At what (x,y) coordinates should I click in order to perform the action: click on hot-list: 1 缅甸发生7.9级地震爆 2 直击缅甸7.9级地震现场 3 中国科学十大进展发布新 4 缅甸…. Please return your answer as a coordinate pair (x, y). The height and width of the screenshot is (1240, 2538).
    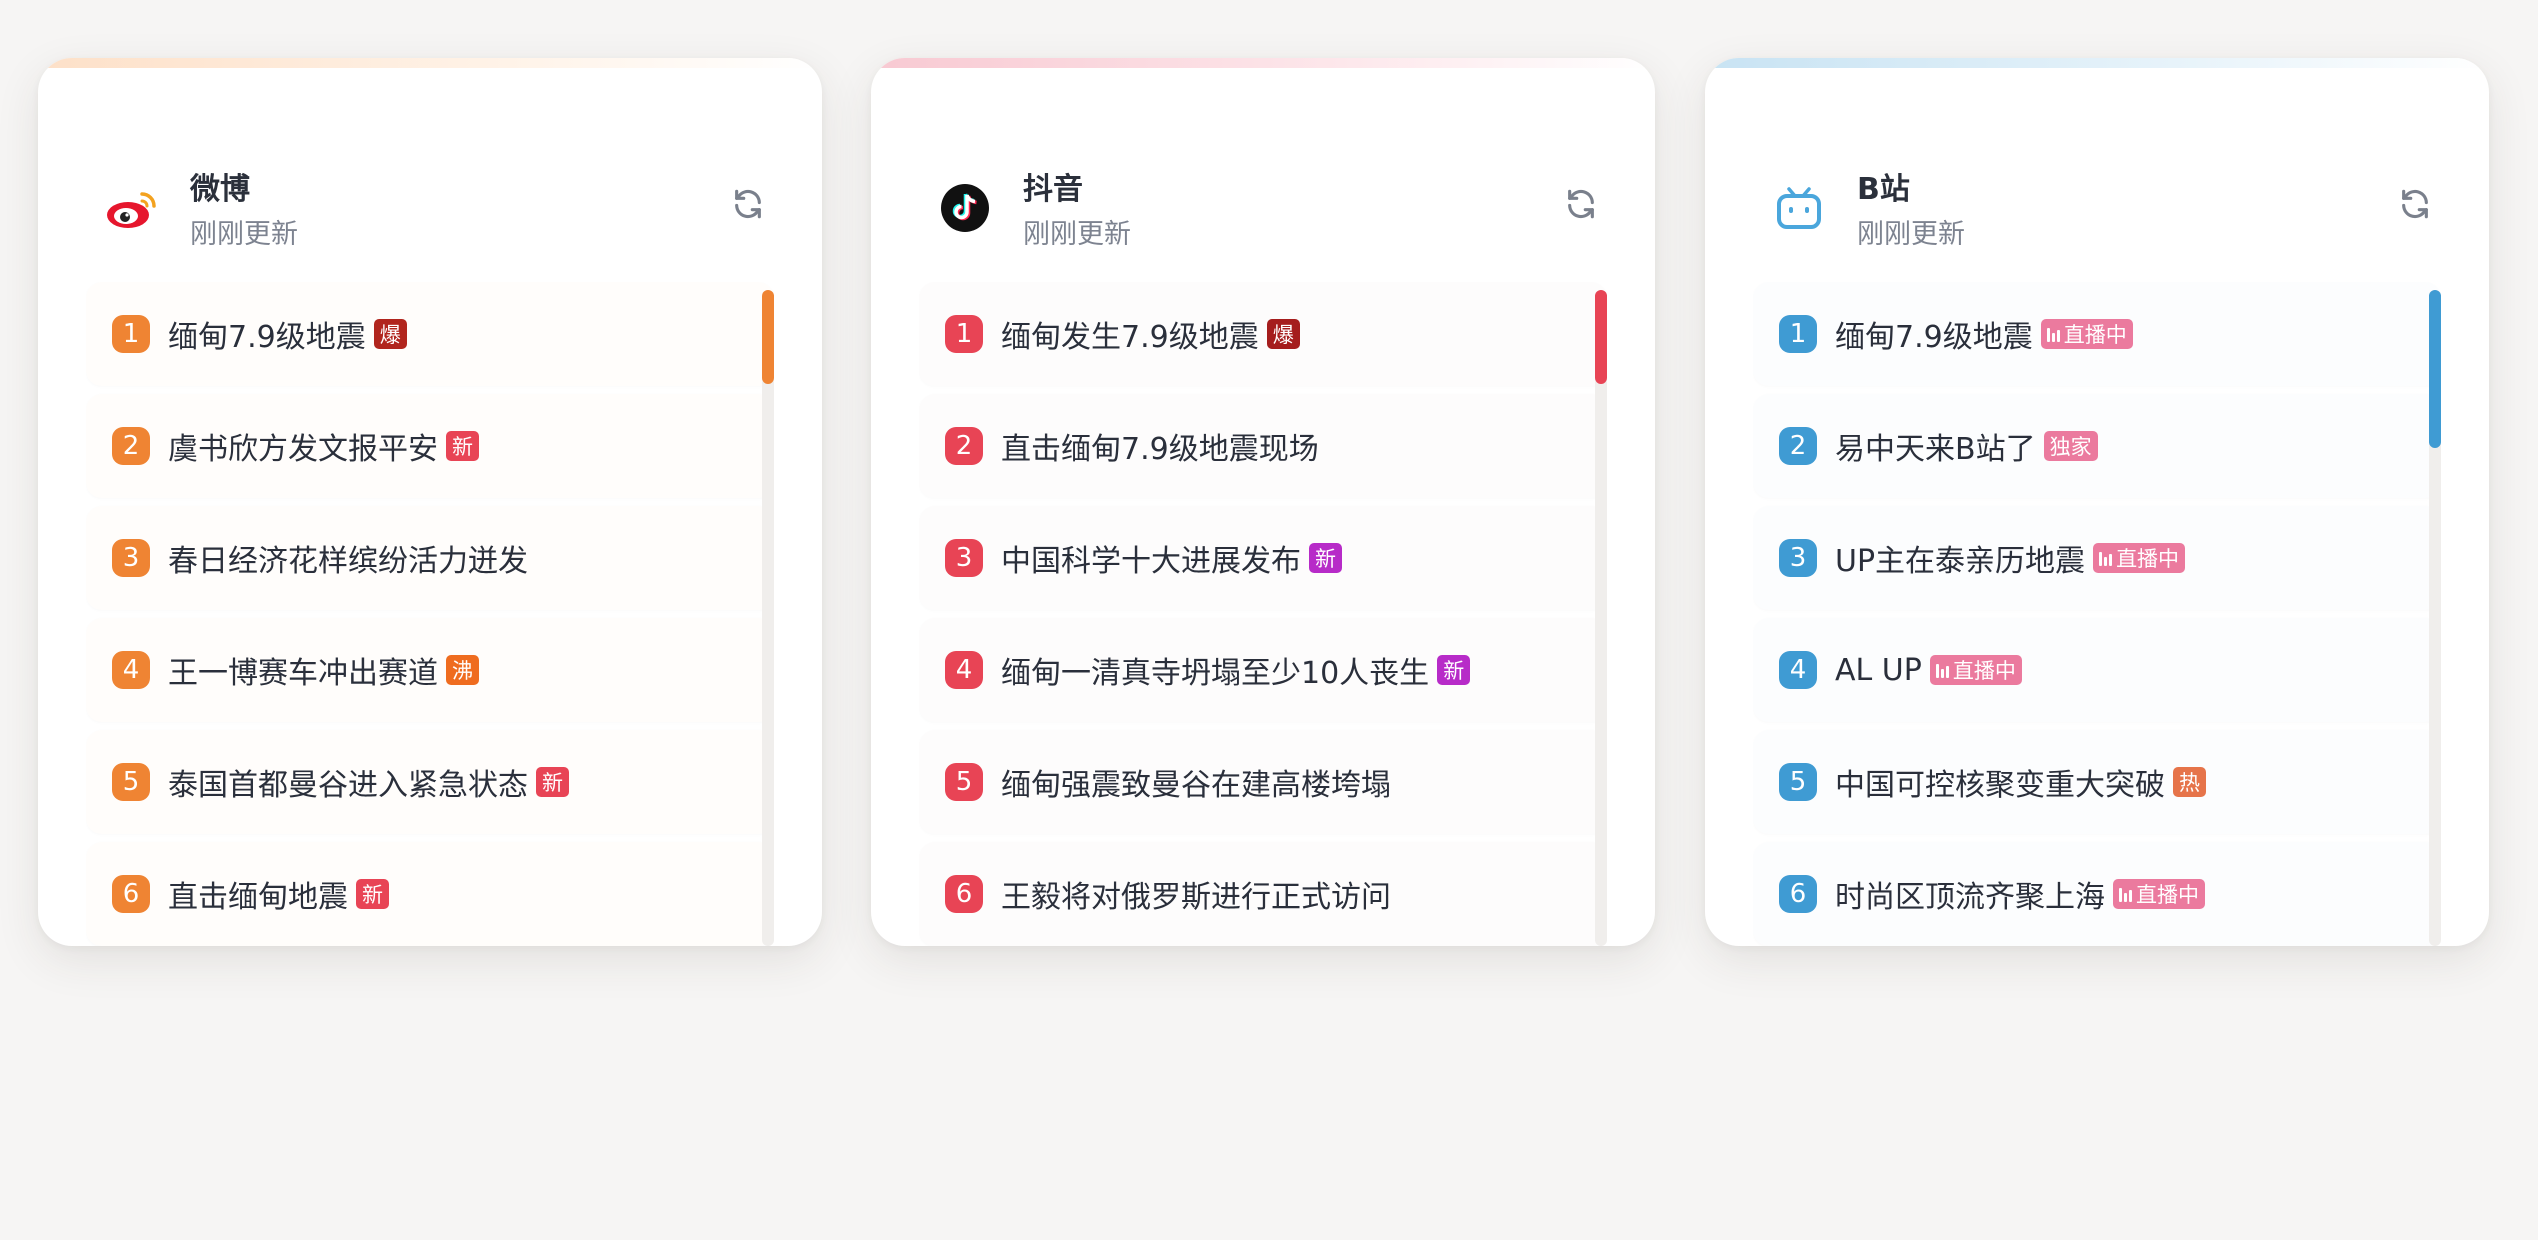
    Looking at the image, I should click on (1263, 614).